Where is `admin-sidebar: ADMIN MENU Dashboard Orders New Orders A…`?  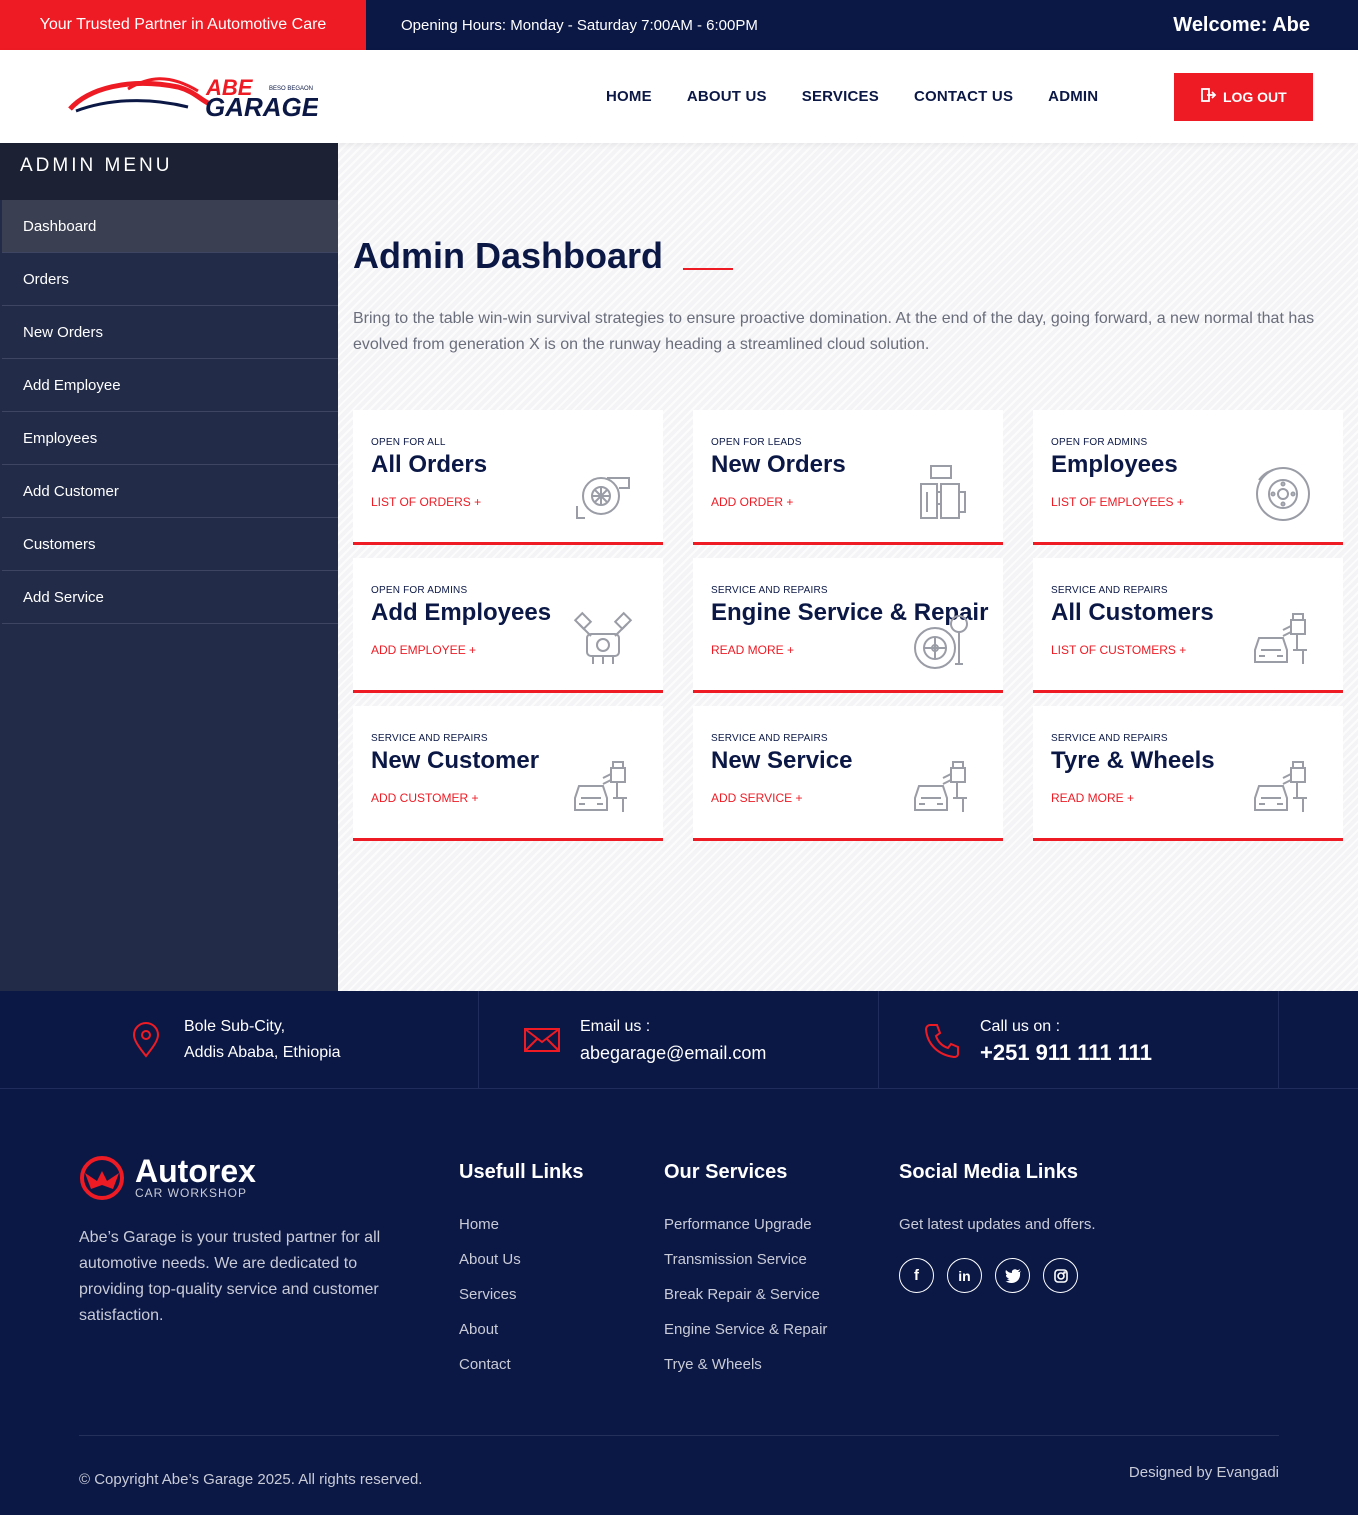
admin-sidebar: ADMIN MENU Dashboard Orders New Orders A… is located at coordinates (169, 567).